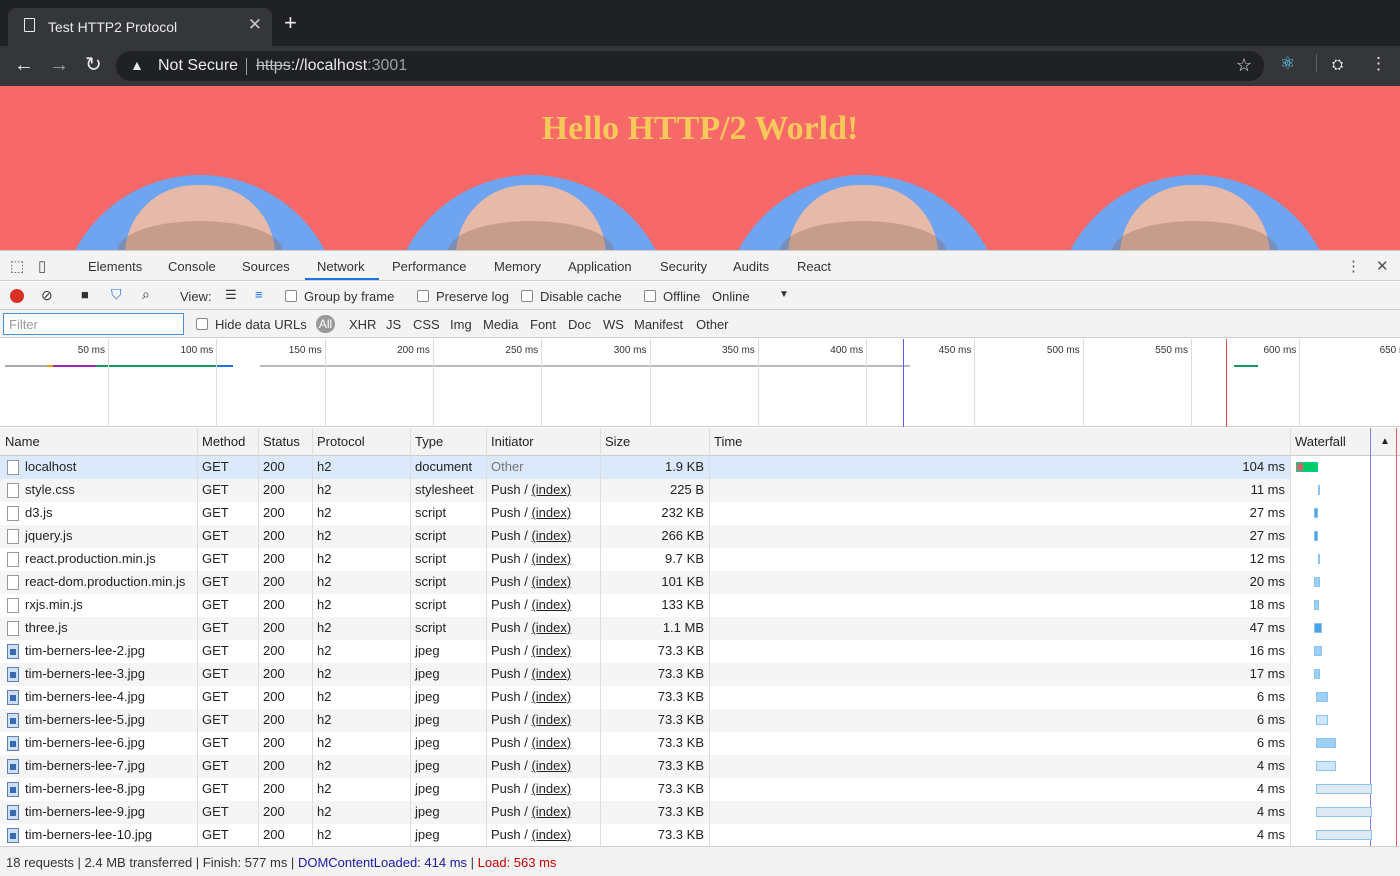  Describe the element at coordinates (613, 324) in the screenshot. I see `filter-ws: WS` at that location.